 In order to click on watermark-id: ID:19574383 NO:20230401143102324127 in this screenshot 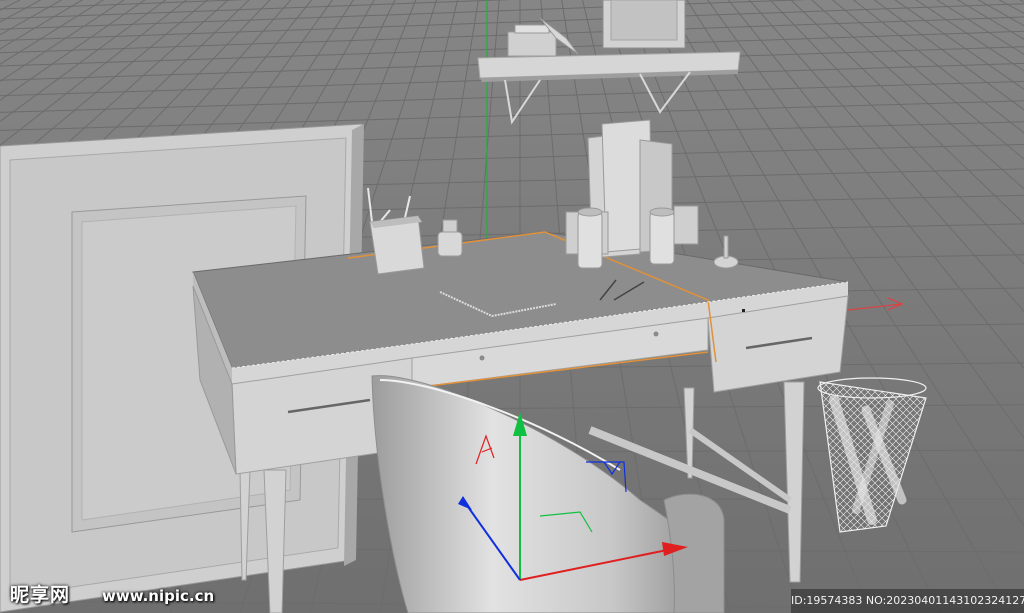, I will do `click(907, 601)`.